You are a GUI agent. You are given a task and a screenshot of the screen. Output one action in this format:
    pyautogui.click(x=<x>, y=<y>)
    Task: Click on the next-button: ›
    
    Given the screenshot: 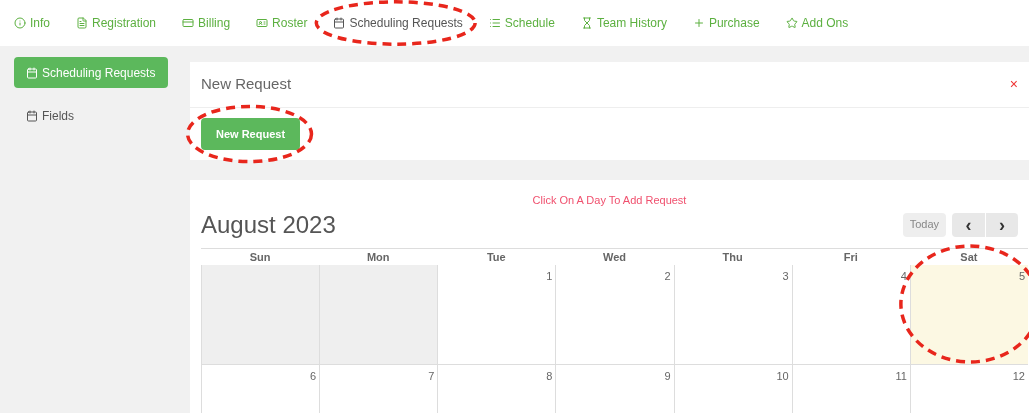 What is the action you would take?
    pyautogui.click(x=1001, y=224)
    